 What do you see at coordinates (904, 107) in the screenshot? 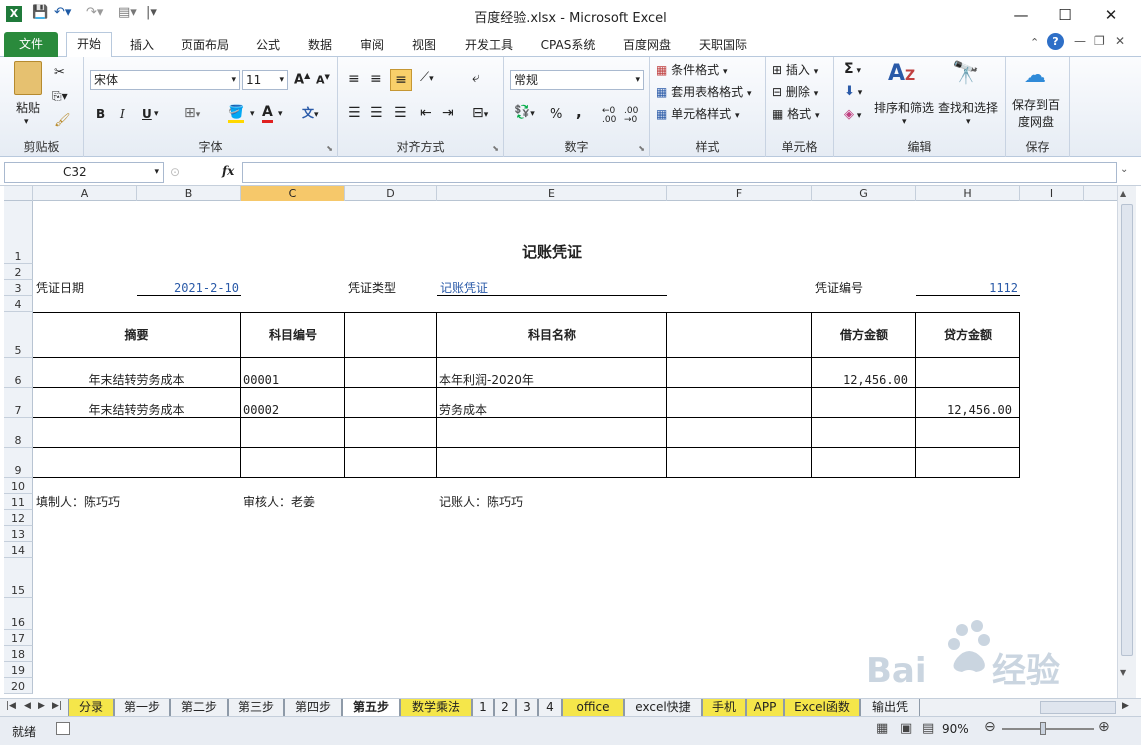
I see `sort-filter-button: 排序和筛选` at bounding box center [904, 107].